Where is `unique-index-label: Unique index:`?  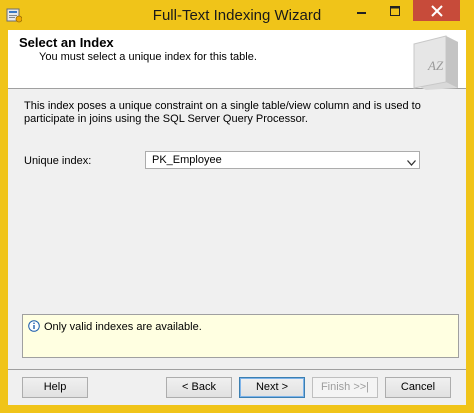
unique-index-label: Unique index: is located at coordinates (58, 161).